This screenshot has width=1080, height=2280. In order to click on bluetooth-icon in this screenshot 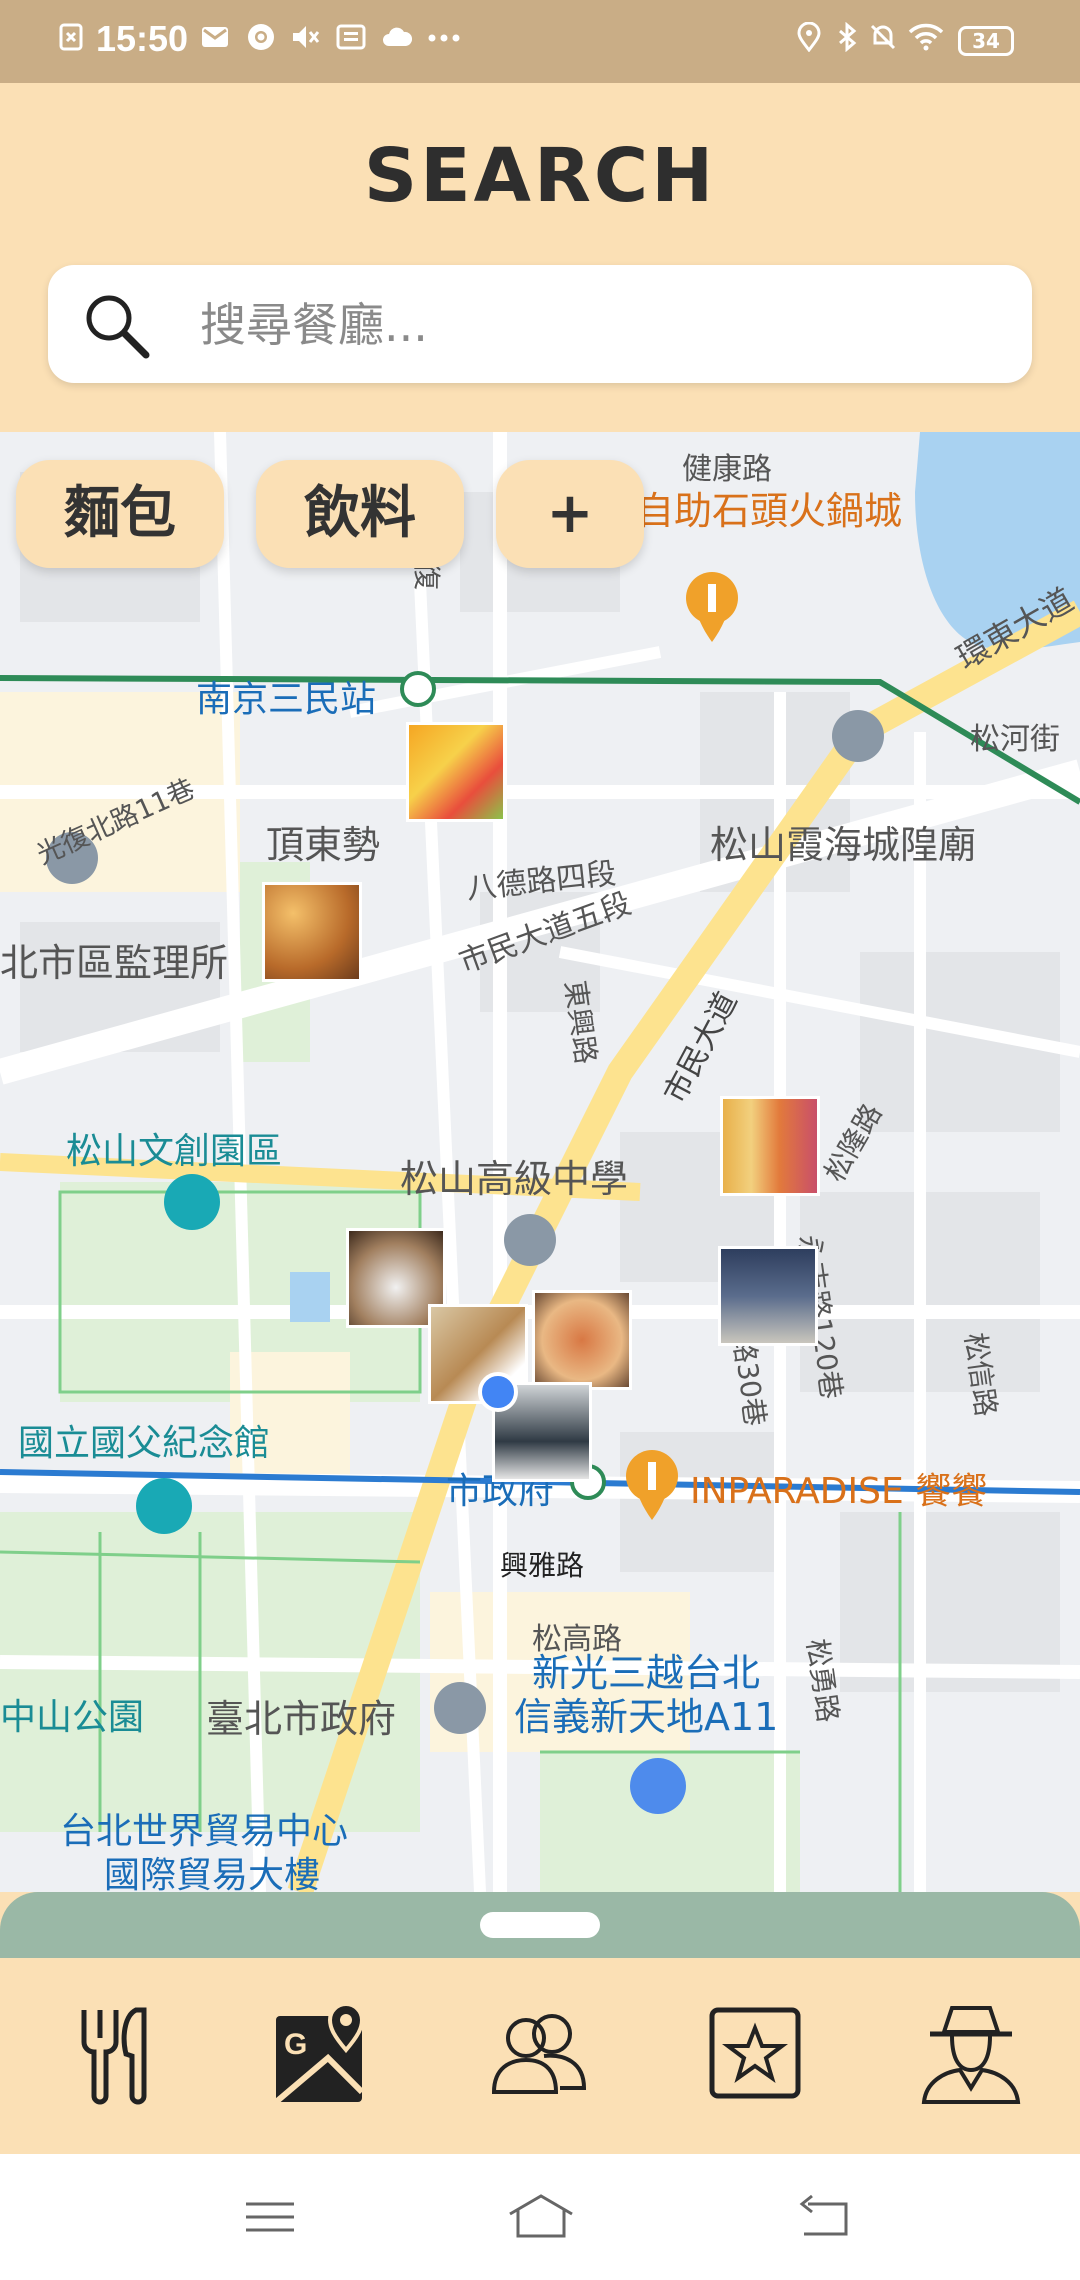, I will do `click(847, 37)`.